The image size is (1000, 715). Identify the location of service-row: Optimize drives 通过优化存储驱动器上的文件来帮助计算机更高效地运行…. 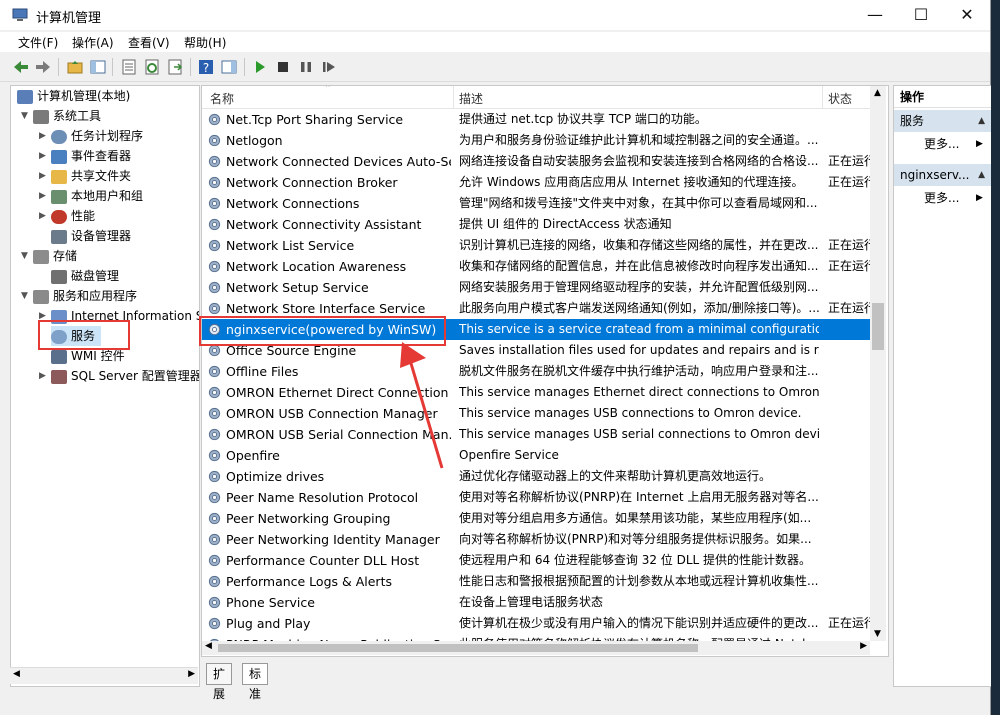
(537, 476).